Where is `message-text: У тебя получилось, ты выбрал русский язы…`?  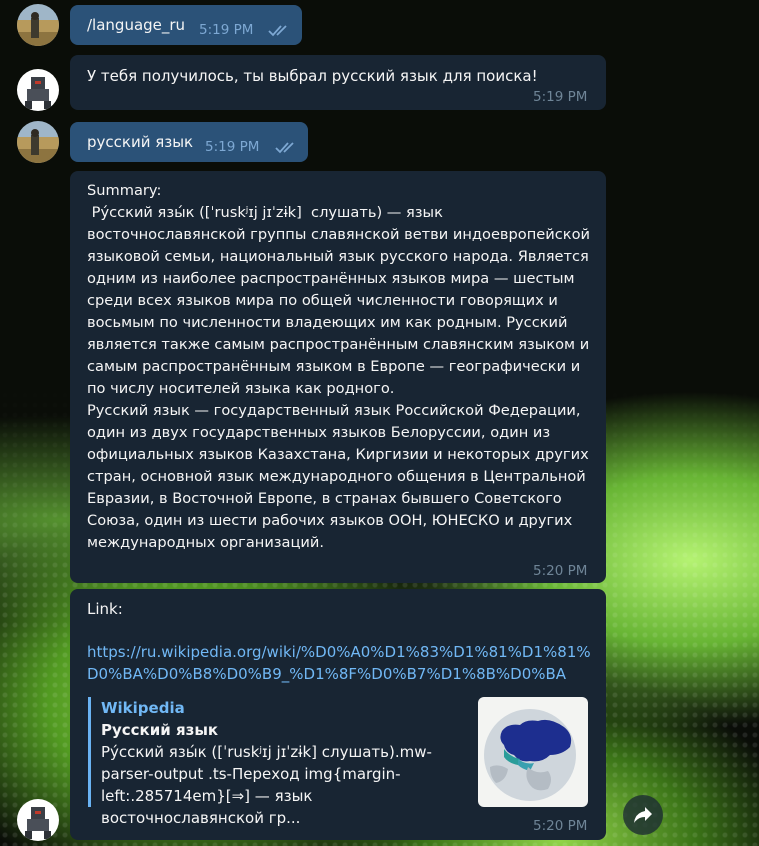 message-text: У тебя получилось, ты выбрал русский язы… is located at coordinates (312, 76).